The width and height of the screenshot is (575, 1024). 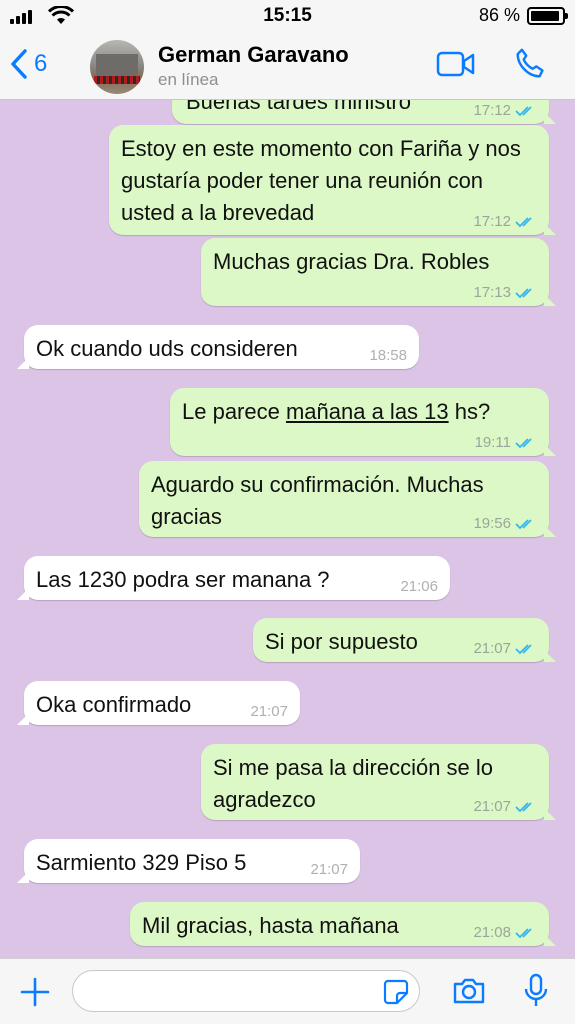 I want to click on message-time: 21:08, so click(x=505, y=933).